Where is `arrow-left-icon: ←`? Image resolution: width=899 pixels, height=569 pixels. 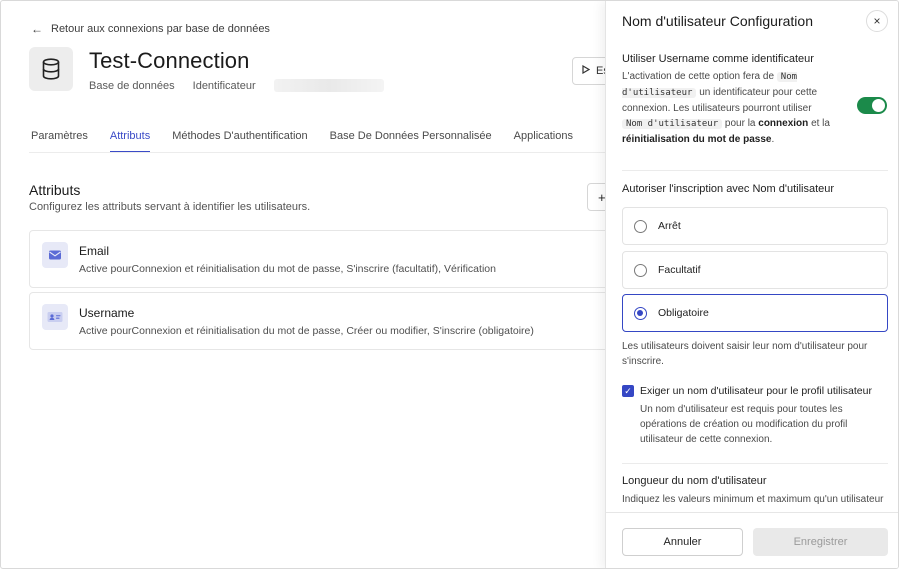
arrow-left-icon: ← is located at coordinates (37, 29).